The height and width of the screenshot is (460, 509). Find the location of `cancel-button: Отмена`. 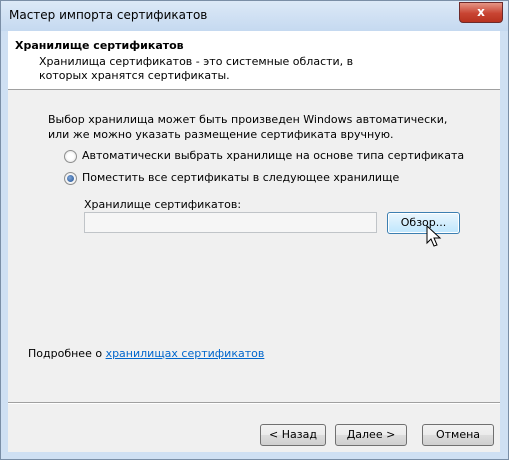

cancel-button: Отмена is located at coordinates (458, 435).